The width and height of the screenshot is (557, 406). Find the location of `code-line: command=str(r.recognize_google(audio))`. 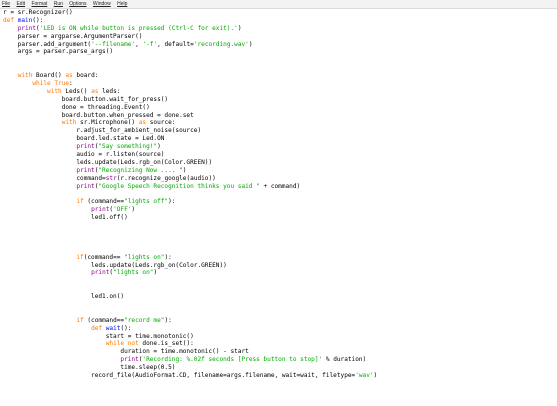

code-line: command=str(r.recognize_google(audio)) is located at coordinates (278, 179).